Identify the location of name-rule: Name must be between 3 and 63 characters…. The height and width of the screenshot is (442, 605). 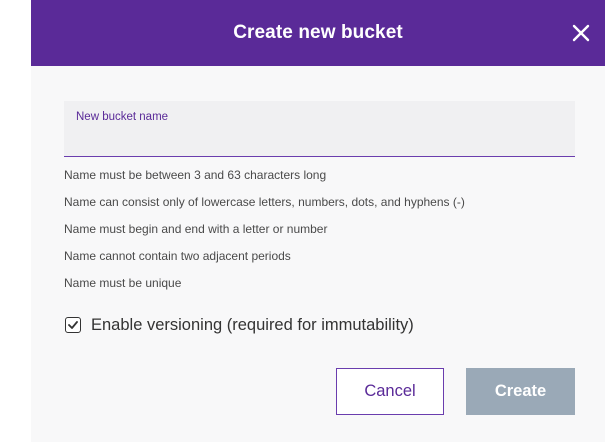
(195, 175).